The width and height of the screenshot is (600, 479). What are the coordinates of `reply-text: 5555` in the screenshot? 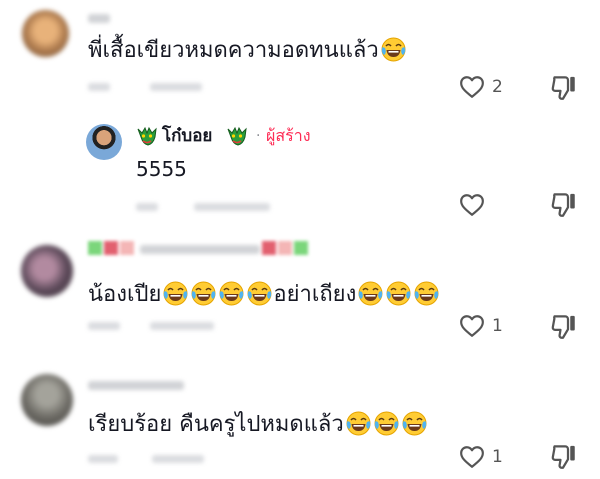 It's located at (161, 169).